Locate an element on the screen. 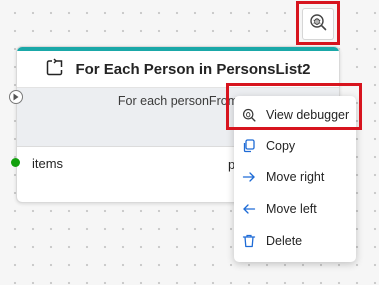  menu-item-copy: Copy is located at coordinates (295, 146).